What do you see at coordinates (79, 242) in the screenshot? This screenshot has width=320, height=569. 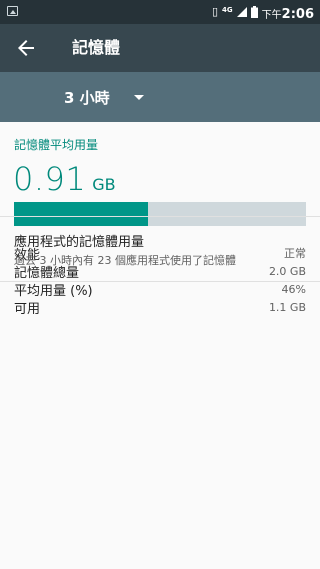 I see `app-memory-usage-title: 應用程式的記憶體用量` at bounding box center [79, 242].